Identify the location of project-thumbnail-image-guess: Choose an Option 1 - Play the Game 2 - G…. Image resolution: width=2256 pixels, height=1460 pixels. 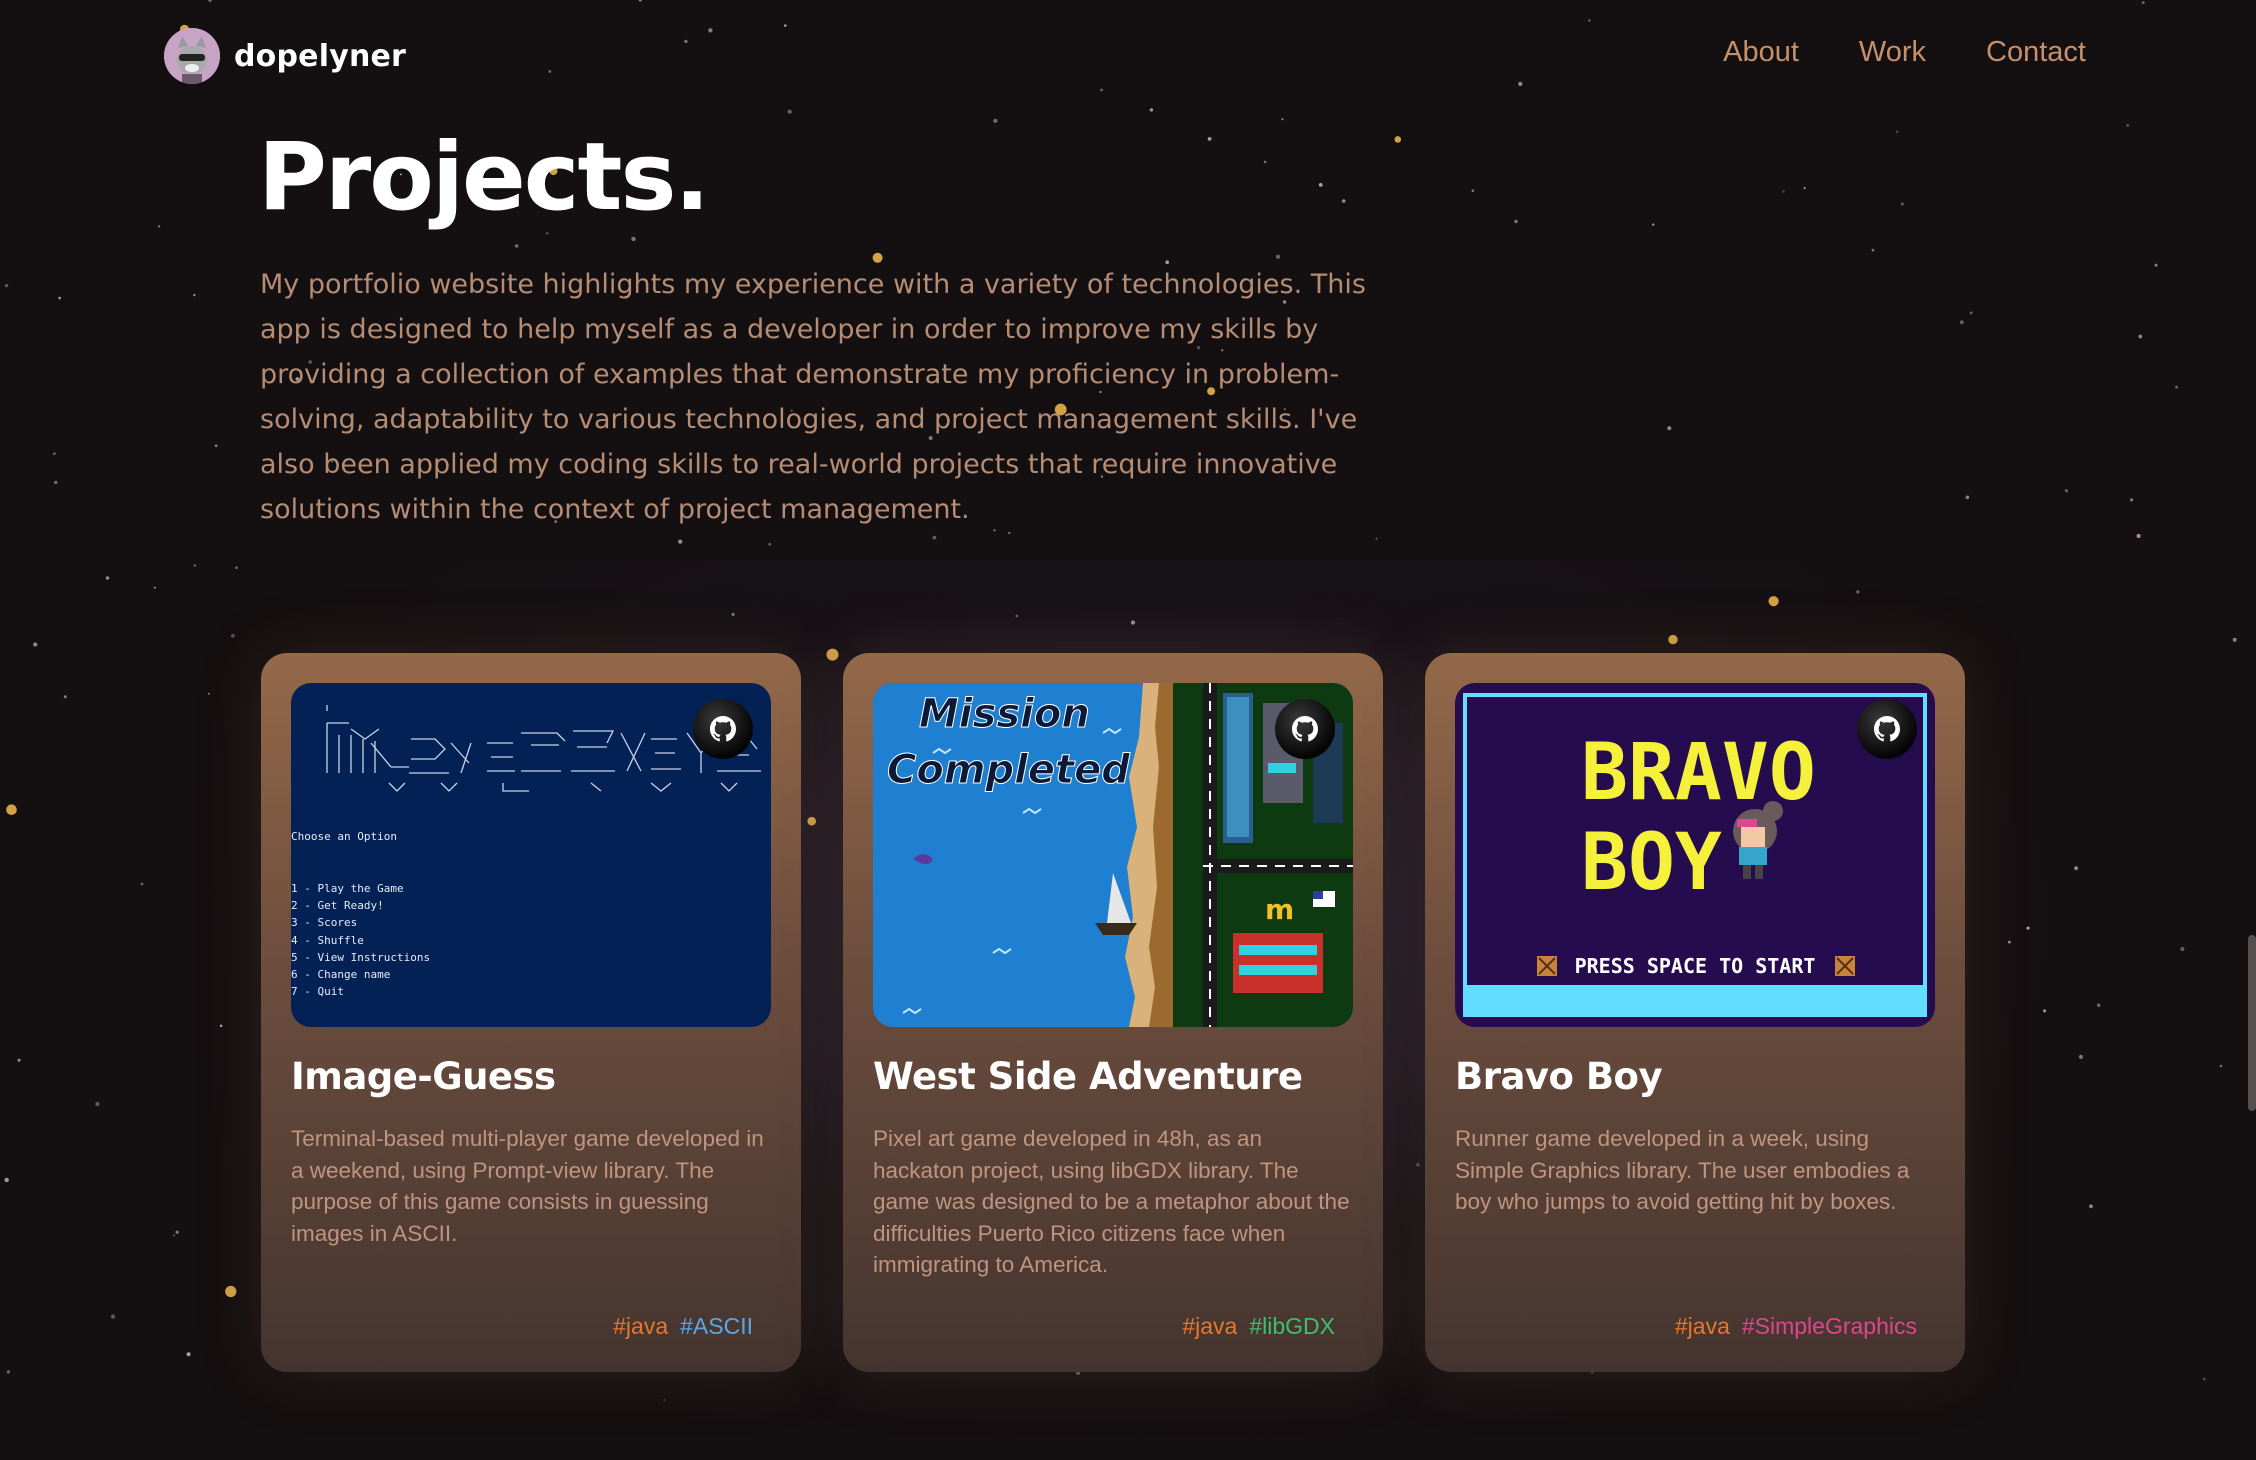
(531, 855).